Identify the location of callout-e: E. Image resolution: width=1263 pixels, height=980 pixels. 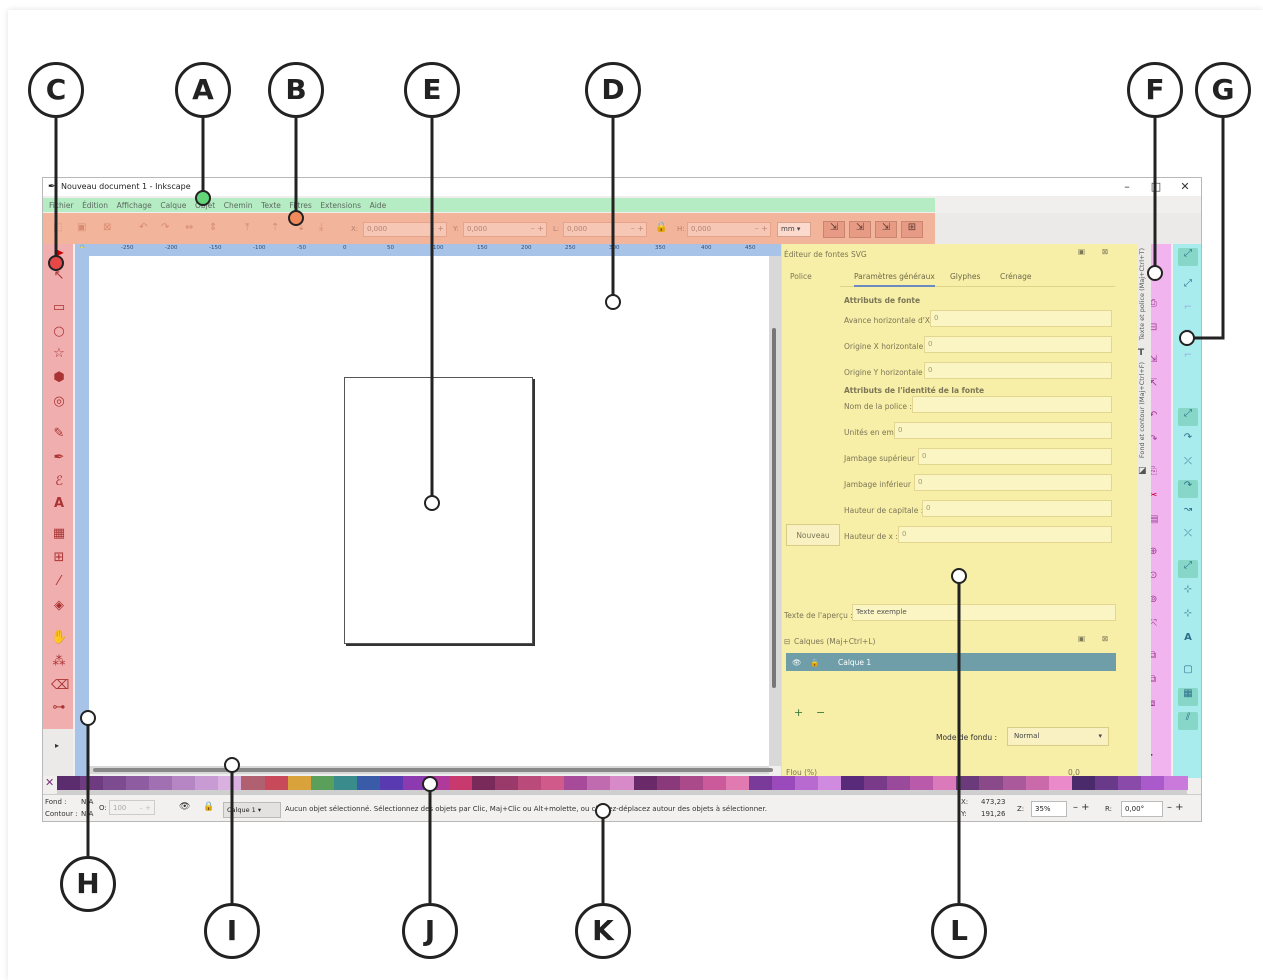
(432, 90).